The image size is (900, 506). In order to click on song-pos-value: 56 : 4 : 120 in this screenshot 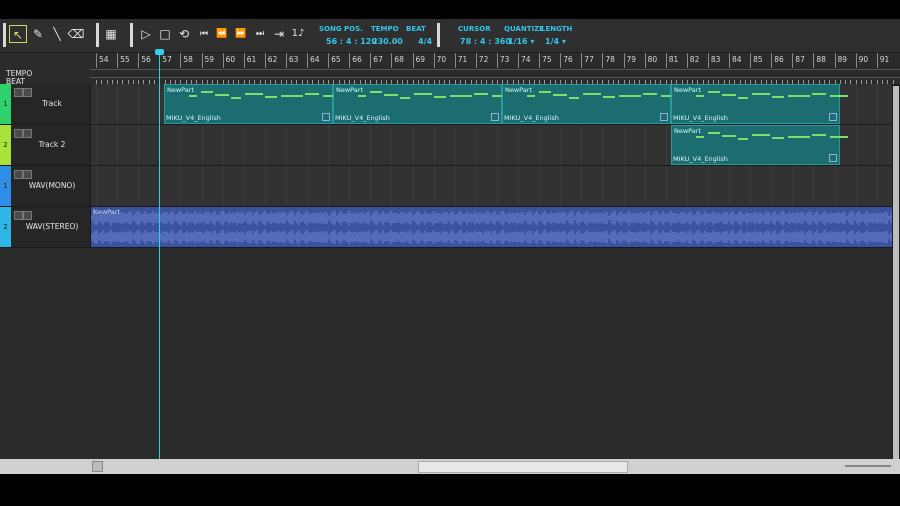, I will do `click(351, 41)`.